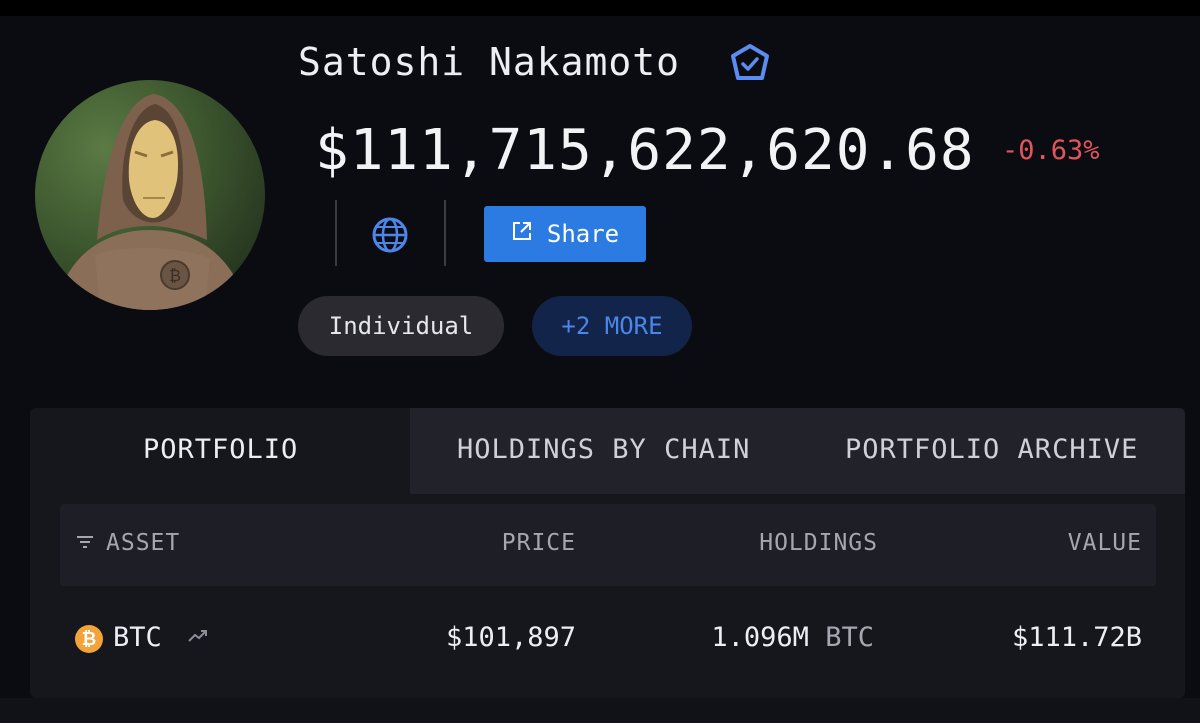  What do you see at coordinates (750, 64) in the screenshot?
I see `verified-badge-icon` at bounding box center [750, 64].